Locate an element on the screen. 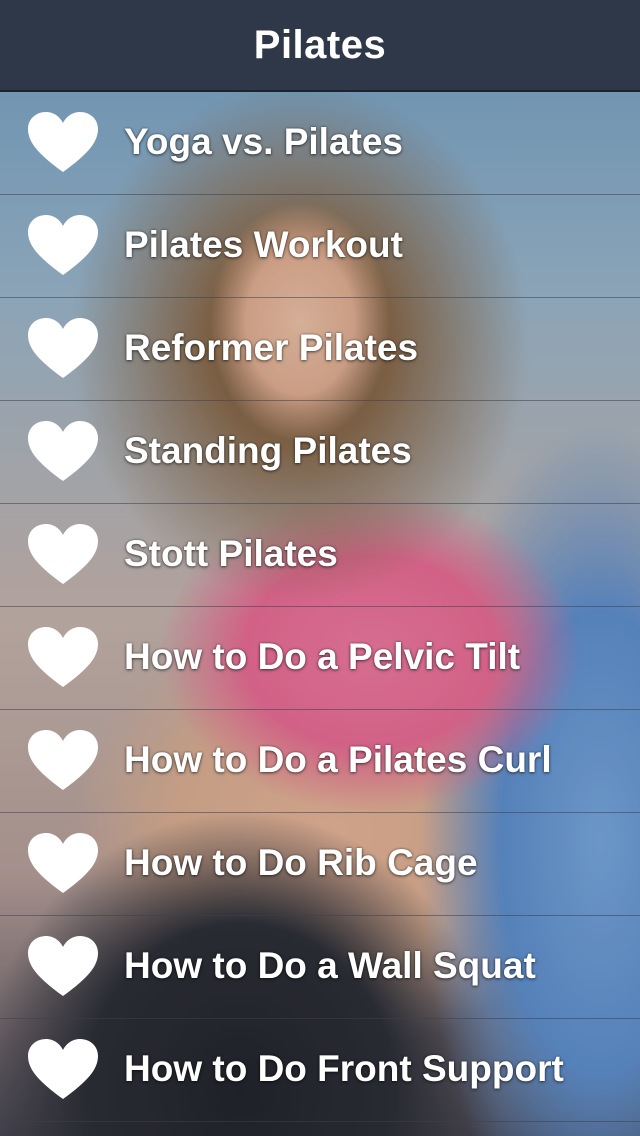  list-item-label: How to Do a Pilates Curl is located at coordinates (338, 759).